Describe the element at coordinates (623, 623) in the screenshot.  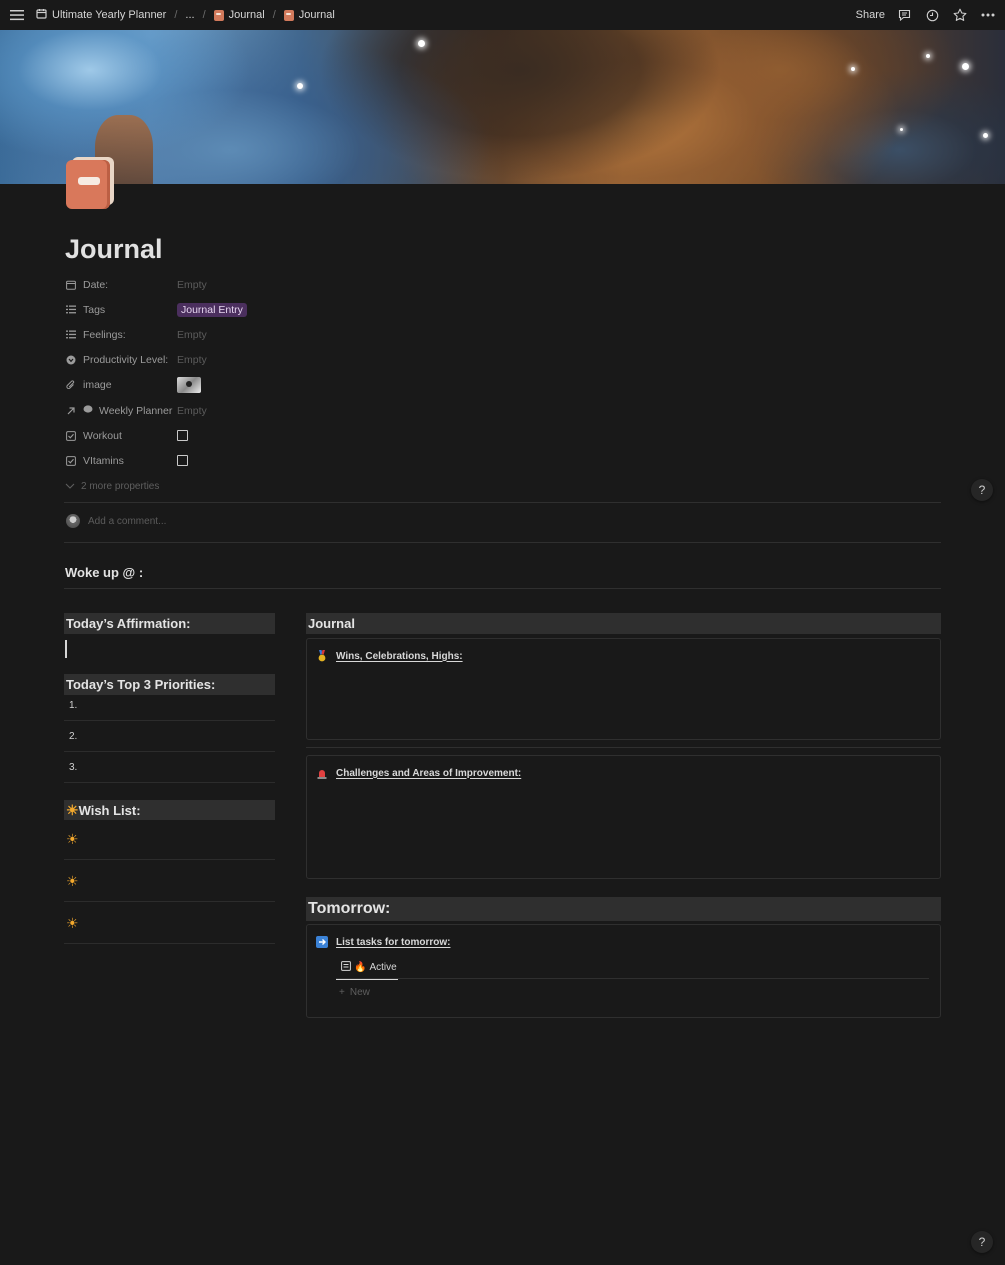
I see `journal-heading: Journal` at that location.